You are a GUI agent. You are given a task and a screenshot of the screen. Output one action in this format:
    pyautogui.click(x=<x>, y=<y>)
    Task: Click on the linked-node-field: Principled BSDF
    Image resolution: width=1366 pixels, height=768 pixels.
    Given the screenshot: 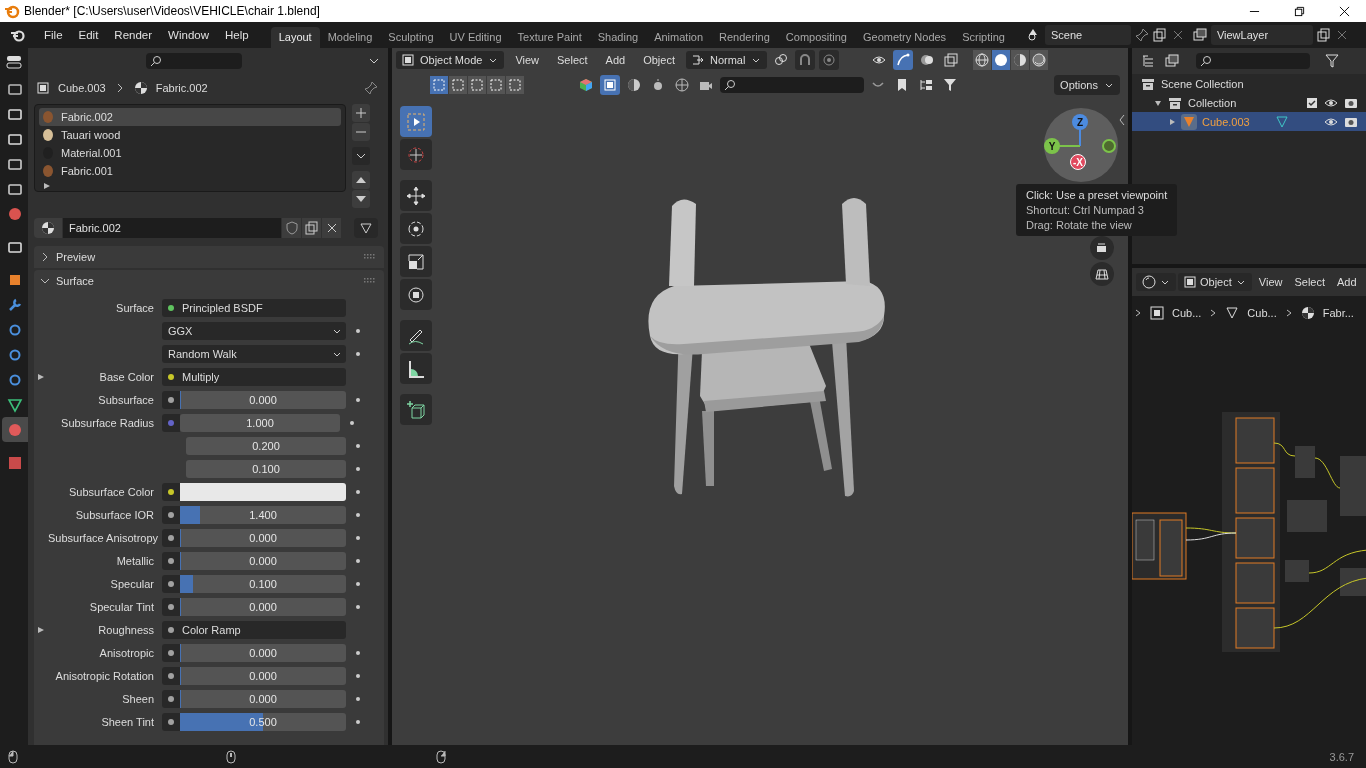 What is the action you would take?
    pyautogui.click(x=254, y=307)
    